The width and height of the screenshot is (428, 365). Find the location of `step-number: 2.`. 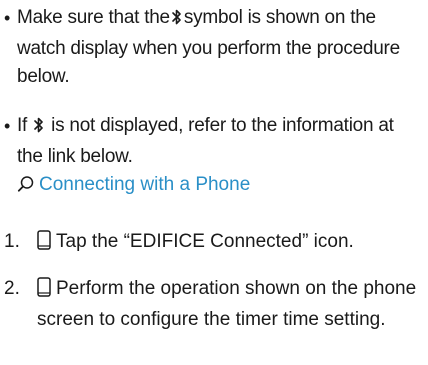

step-number: 2. is located at coordinates (12, 288).